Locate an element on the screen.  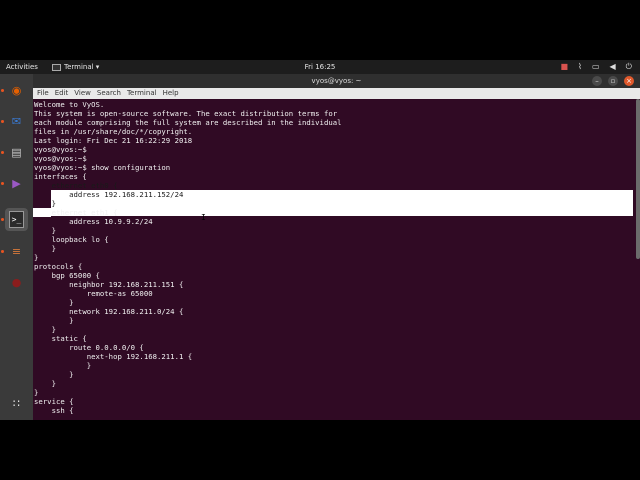
close-icon: × is located at coordinates (629, 81).